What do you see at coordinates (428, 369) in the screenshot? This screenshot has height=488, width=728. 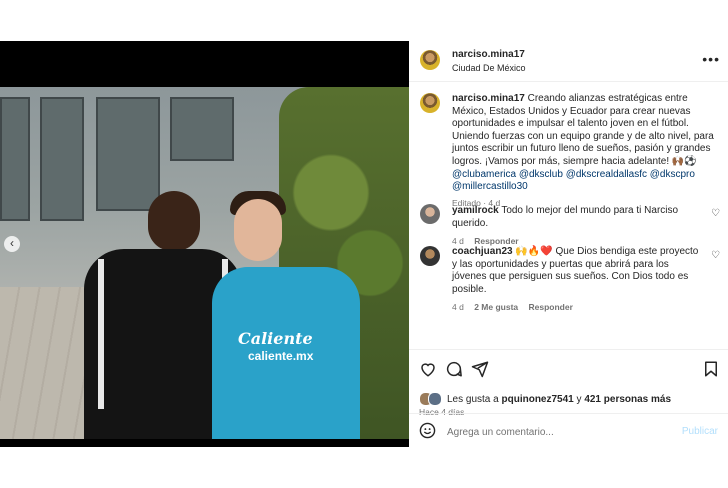 I see `heart-icon` at bounding box center [428, 369].